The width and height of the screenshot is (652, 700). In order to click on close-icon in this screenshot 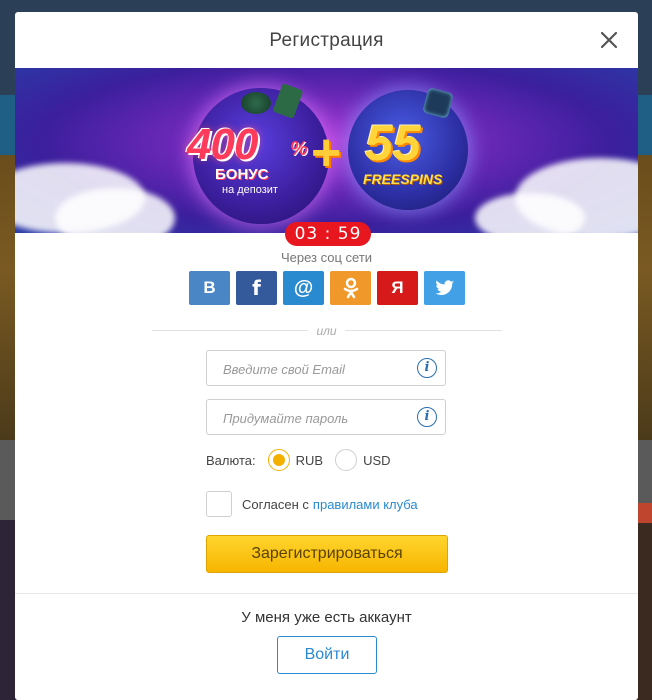, I will do `click(609, 40)`.